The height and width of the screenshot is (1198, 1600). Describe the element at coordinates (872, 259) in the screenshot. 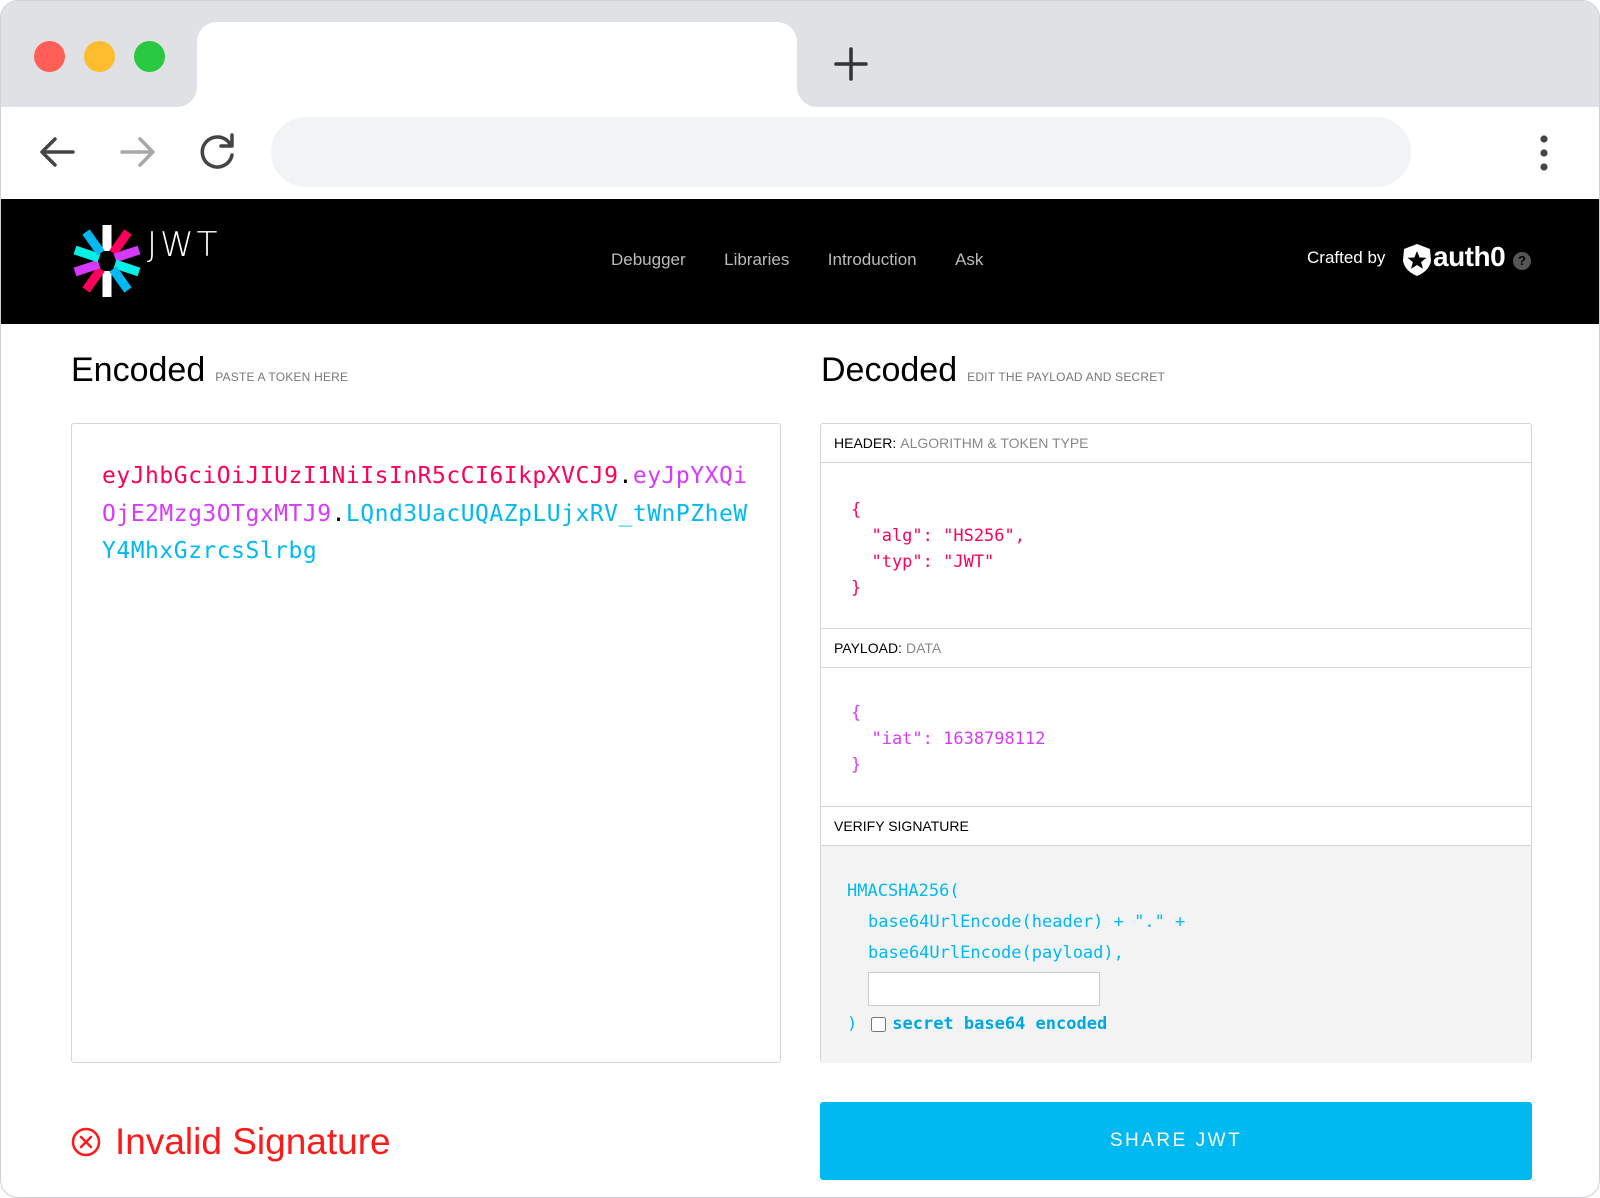

I see `nav-introduction: Introduction` at that location.